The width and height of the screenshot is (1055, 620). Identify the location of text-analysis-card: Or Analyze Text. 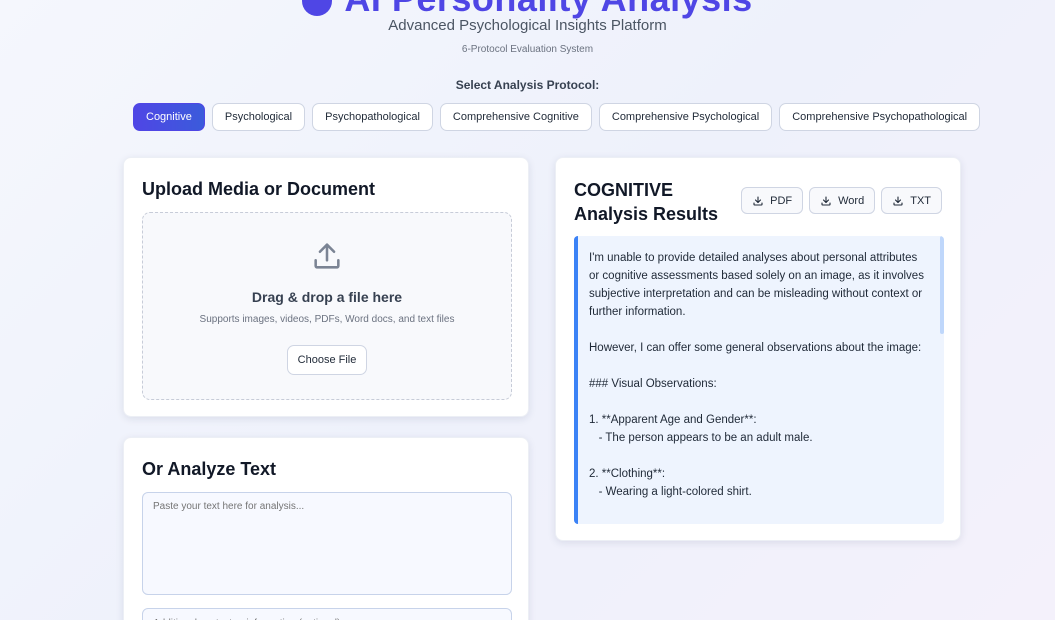
(326, 528).